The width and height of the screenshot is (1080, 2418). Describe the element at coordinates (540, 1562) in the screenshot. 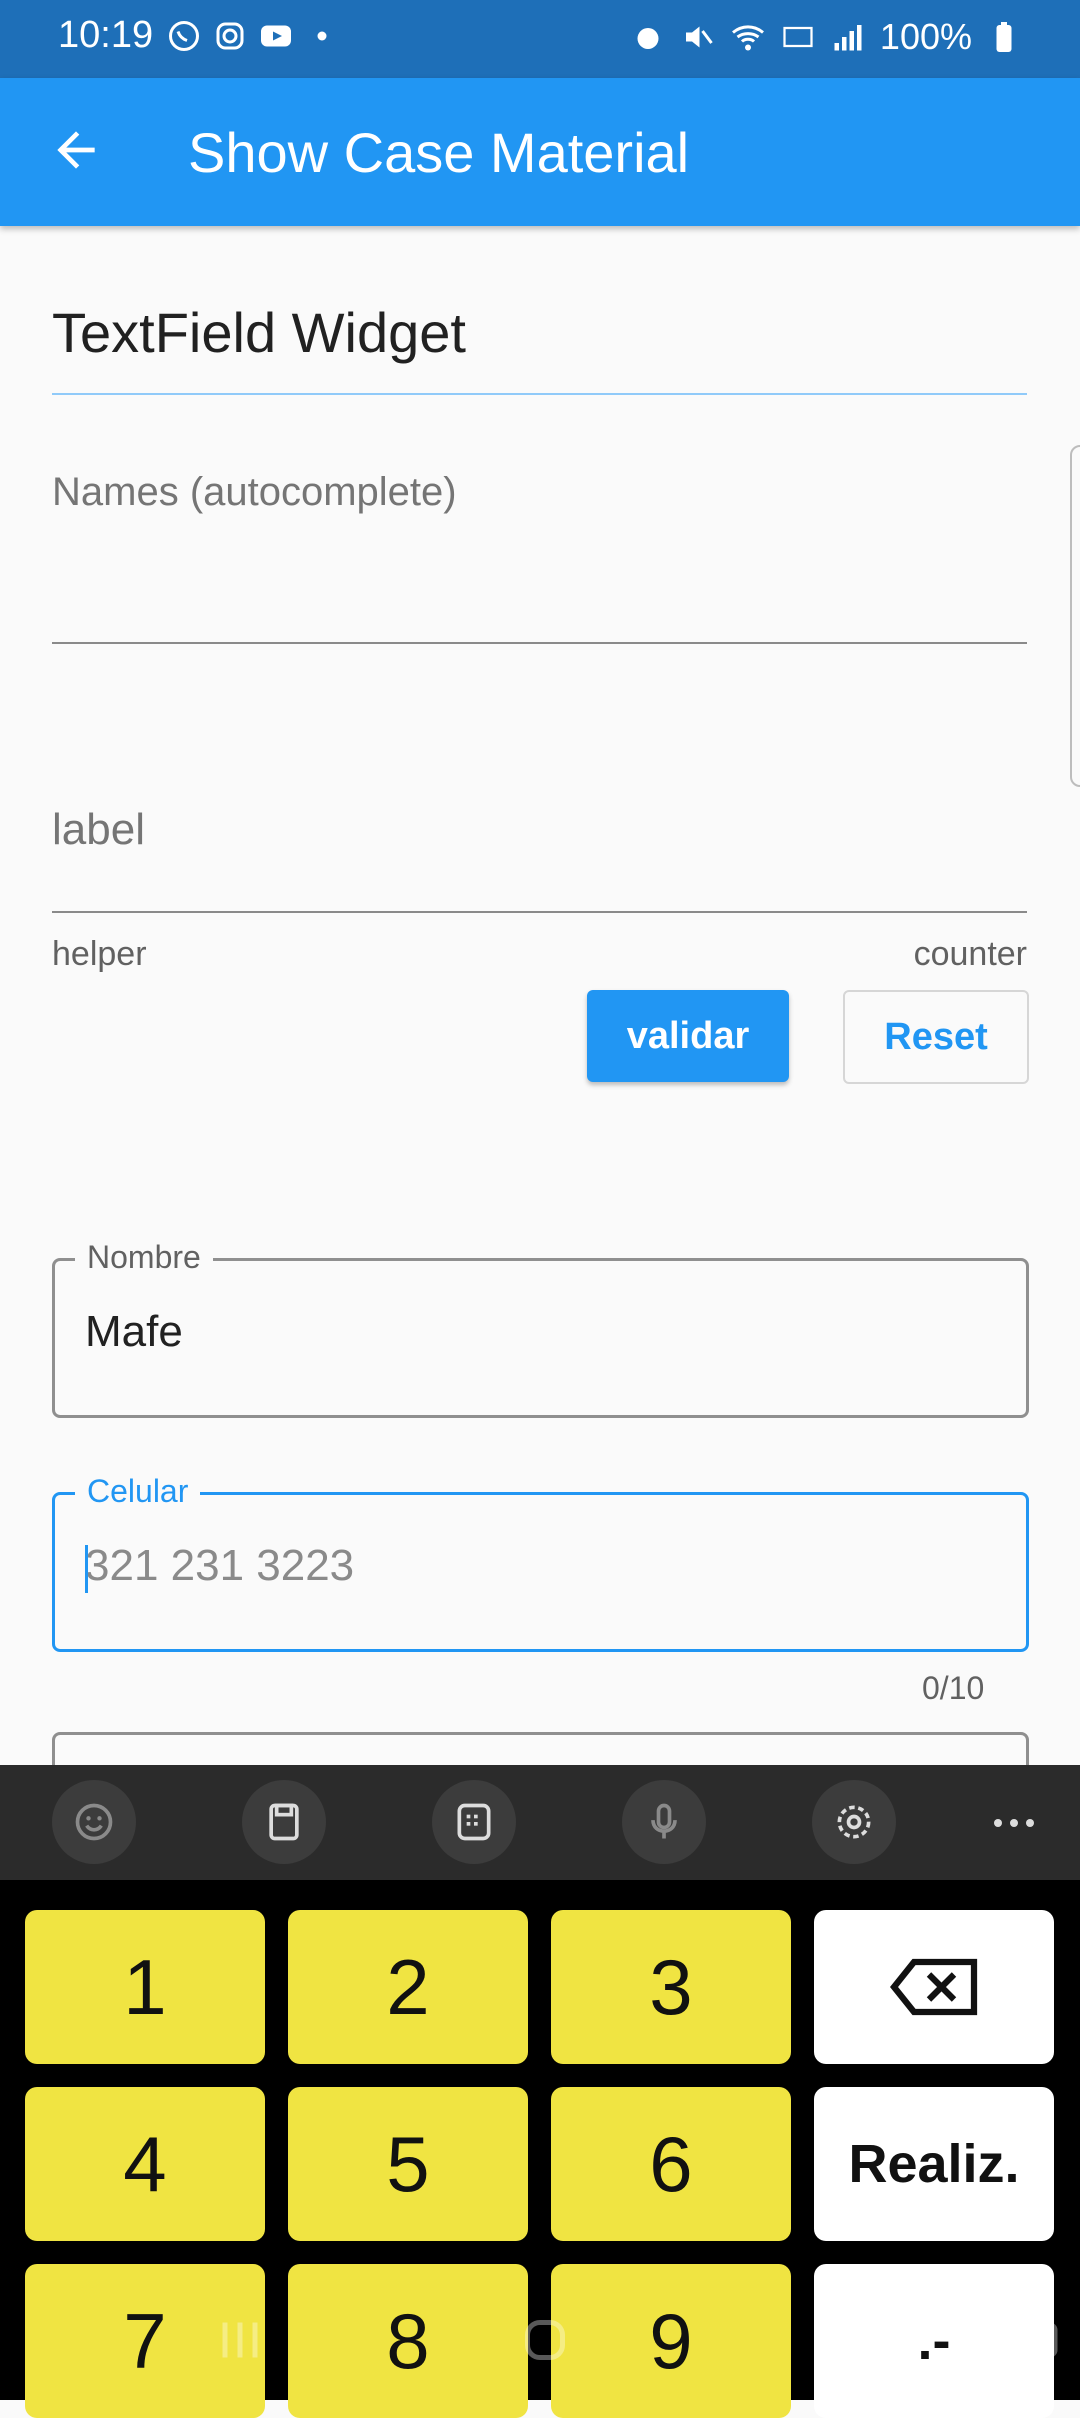

I see `celular-field: Celular 321 231 3223` at that location.